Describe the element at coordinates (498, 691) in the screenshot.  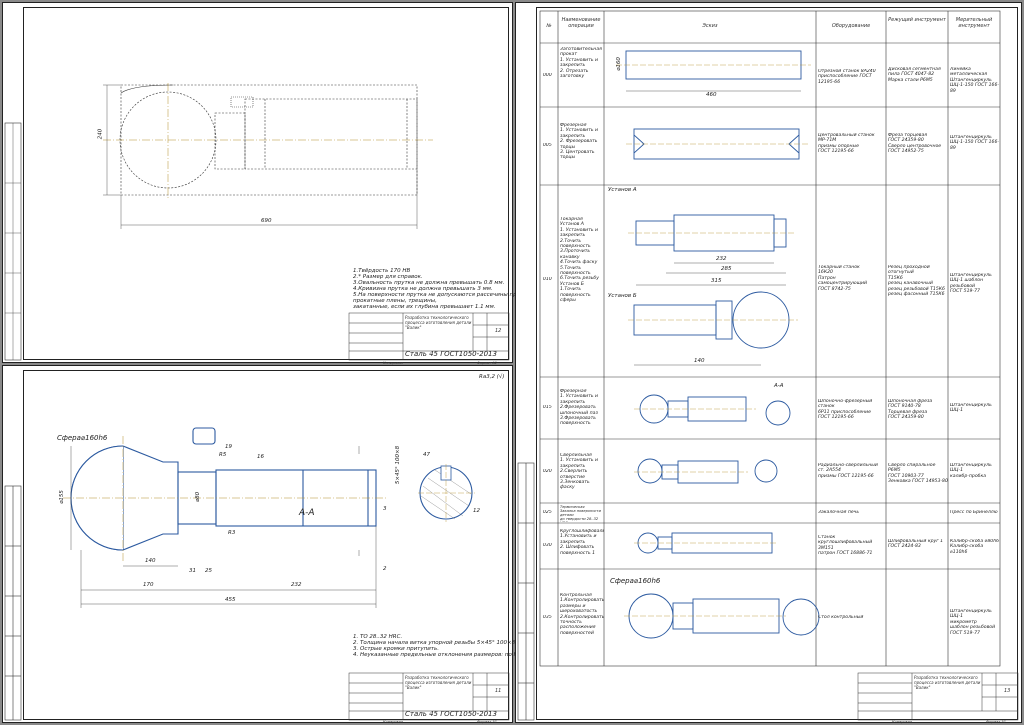
I see `stamp-sheet-number: 11` at that location.